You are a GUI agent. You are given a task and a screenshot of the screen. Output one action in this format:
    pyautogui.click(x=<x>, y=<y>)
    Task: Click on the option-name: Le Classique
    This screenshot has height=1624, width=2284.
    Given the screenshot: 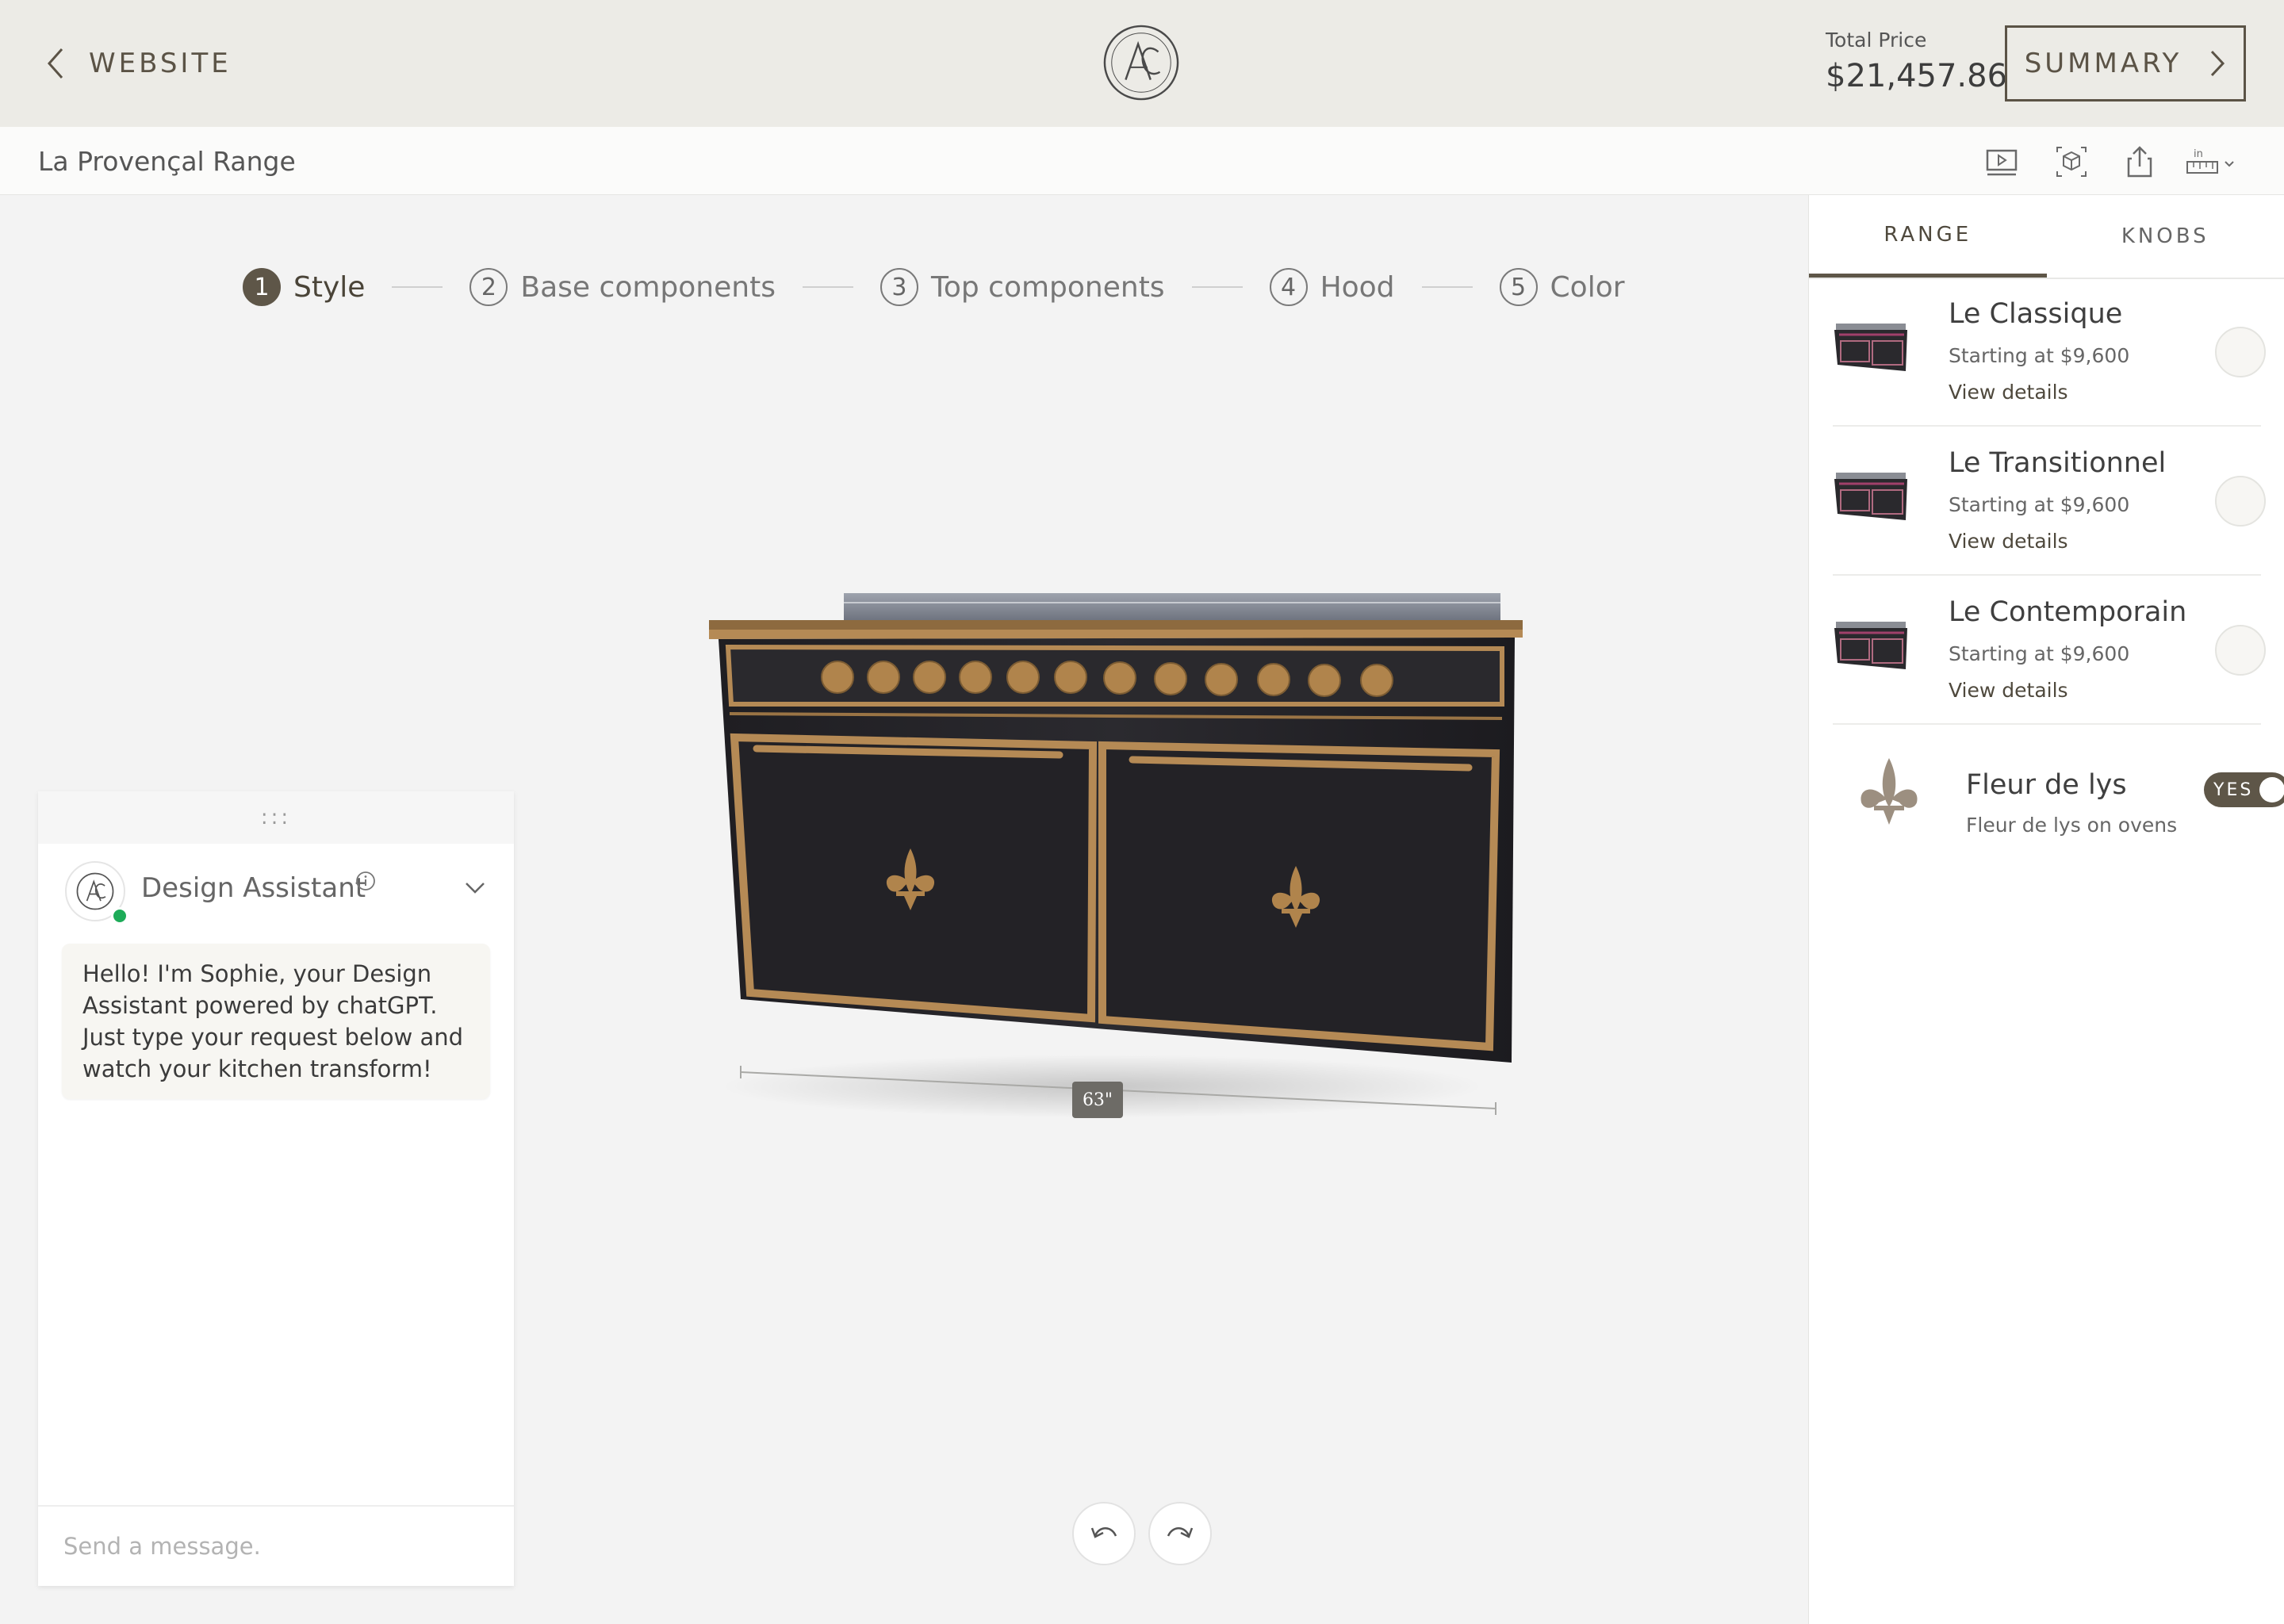 What is the action you would take?
    pyautogui.click(x=2036, y=314)
    